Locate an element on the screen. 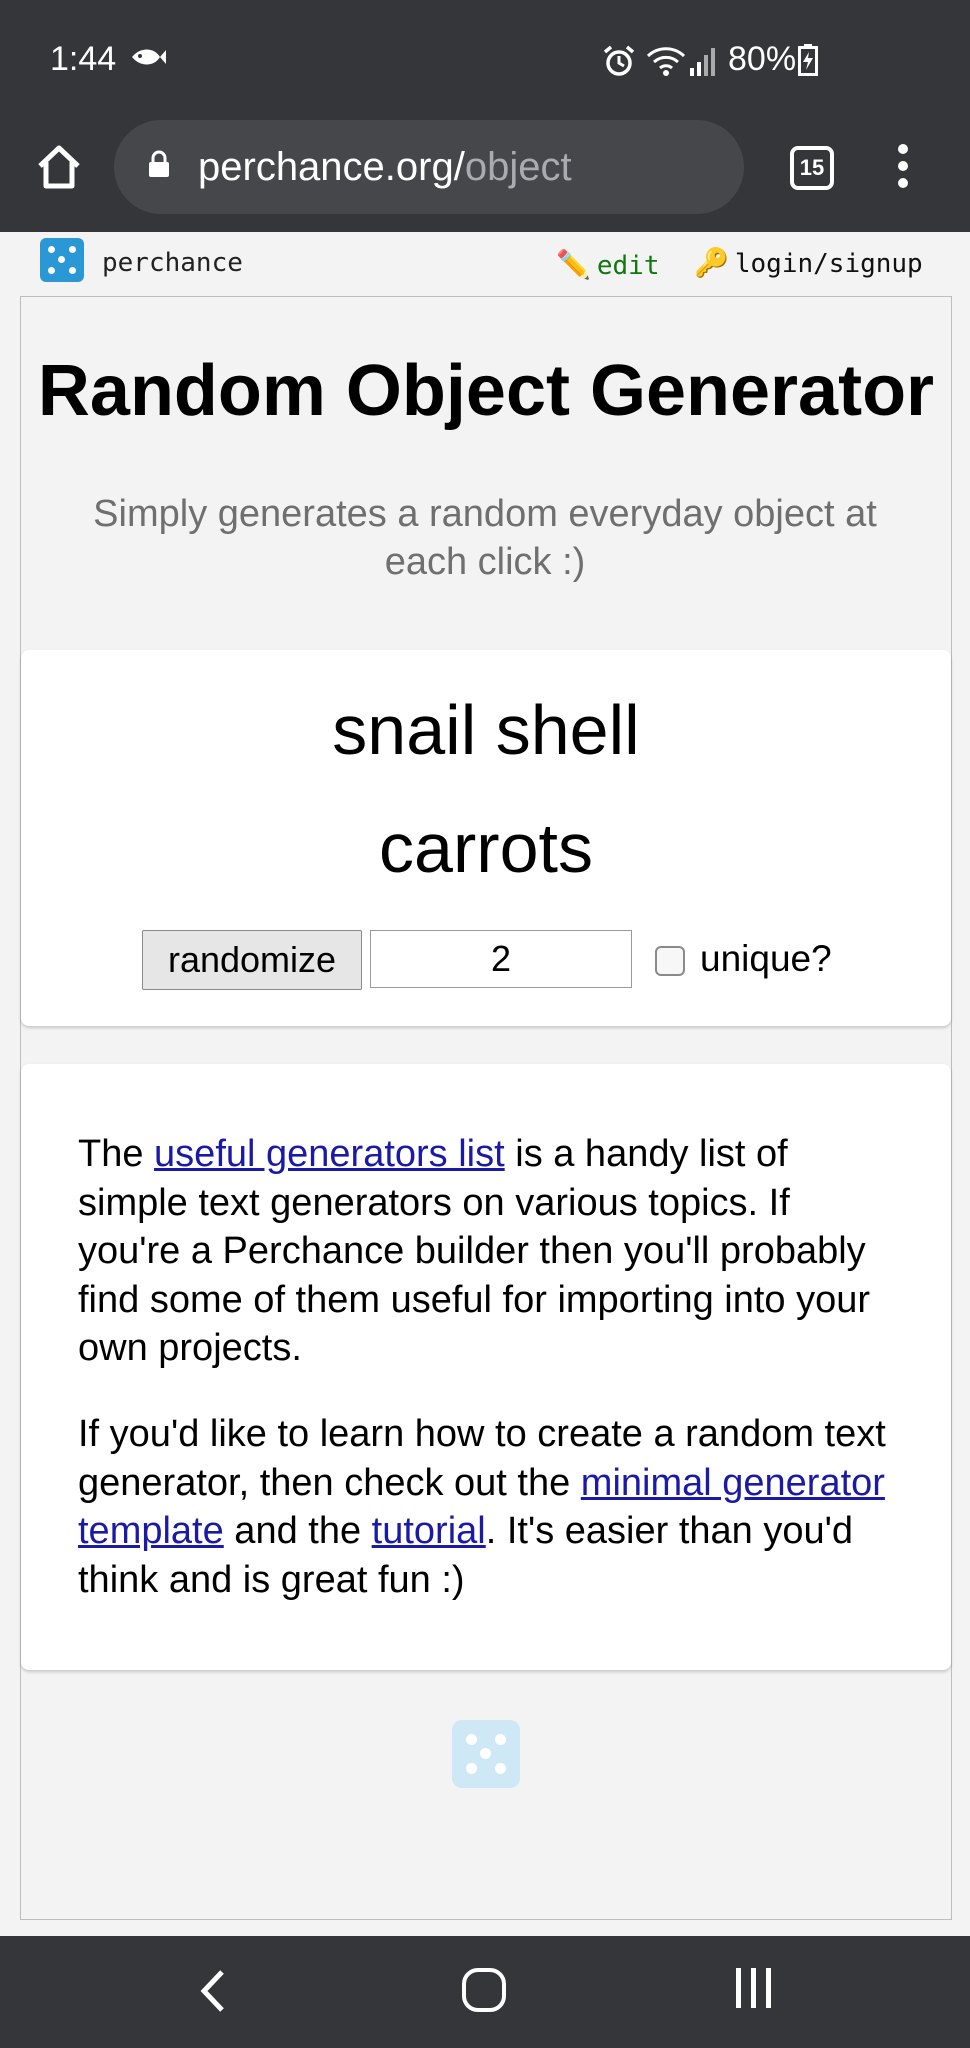 This screenshot has height=2048, width=970. more-menu-icon is located at coordinates (903, 168).